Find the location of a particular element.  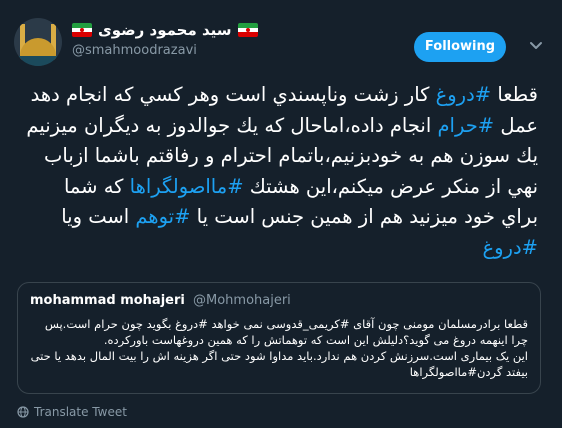

quoted-author-name: mohammad mohajeri is located at coordinates (107, 300).